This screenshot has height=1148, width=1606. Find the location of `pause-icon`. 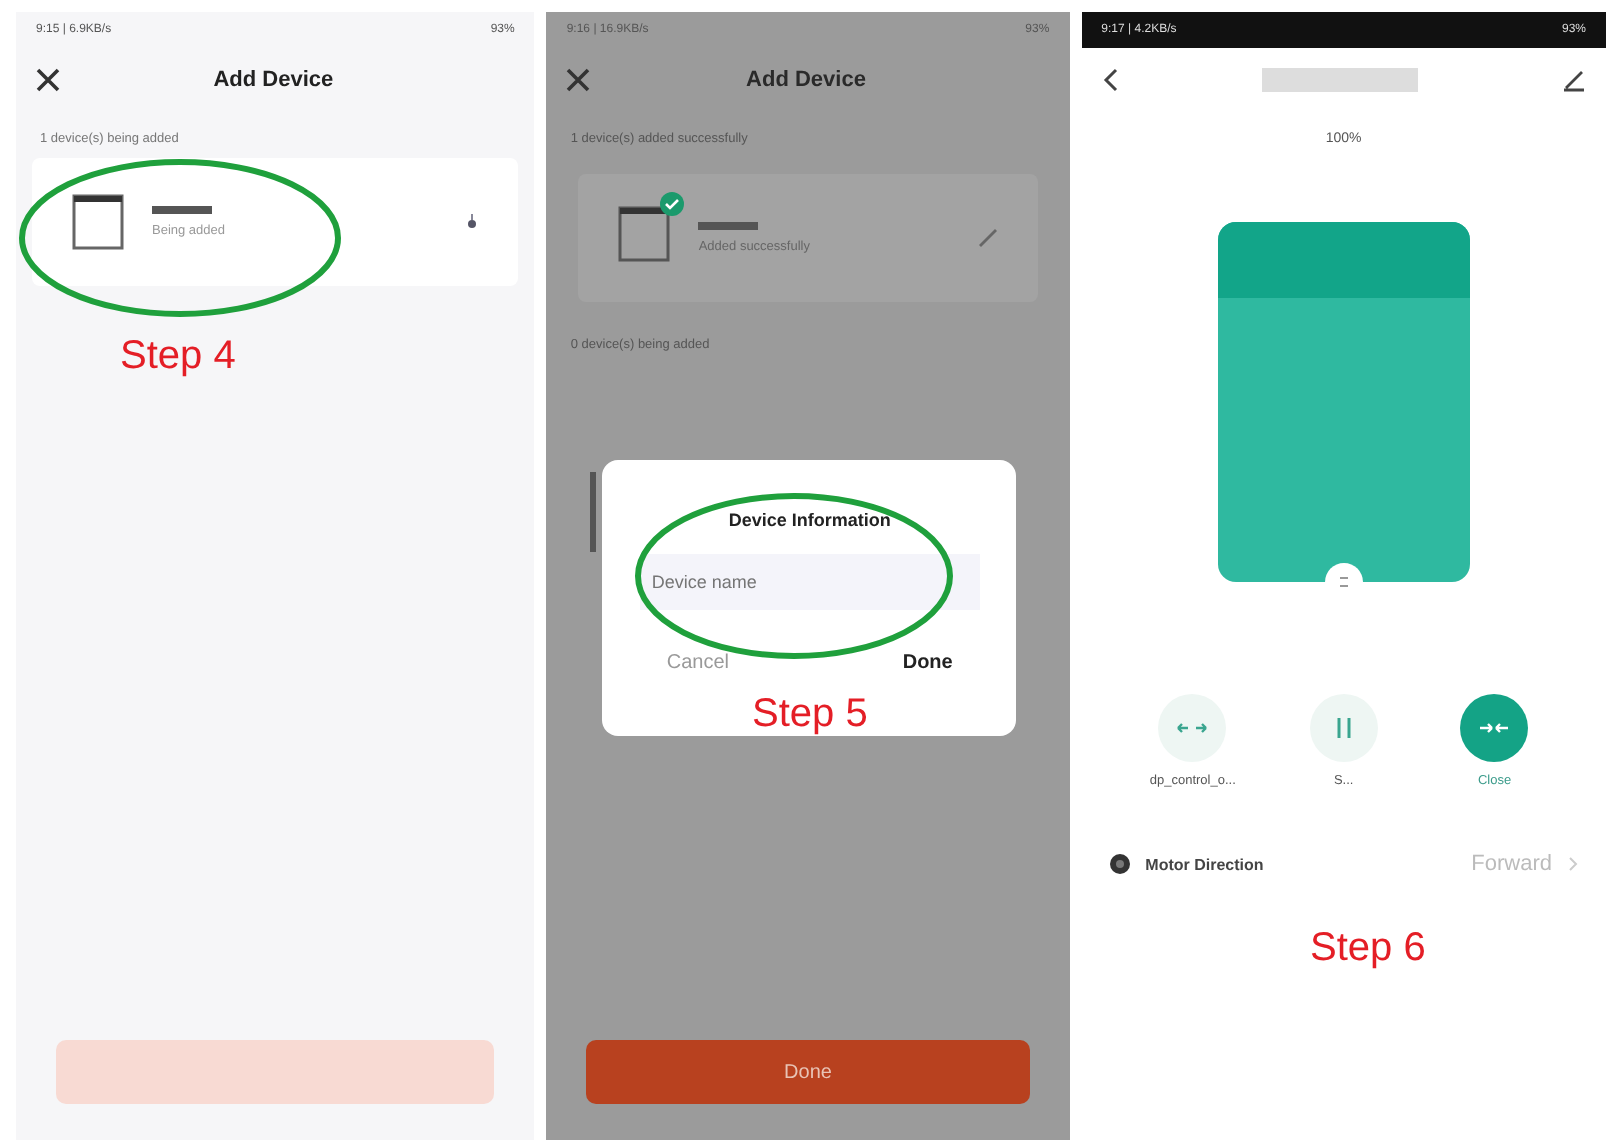

pause-icon is located at coordinates (1343, 728).